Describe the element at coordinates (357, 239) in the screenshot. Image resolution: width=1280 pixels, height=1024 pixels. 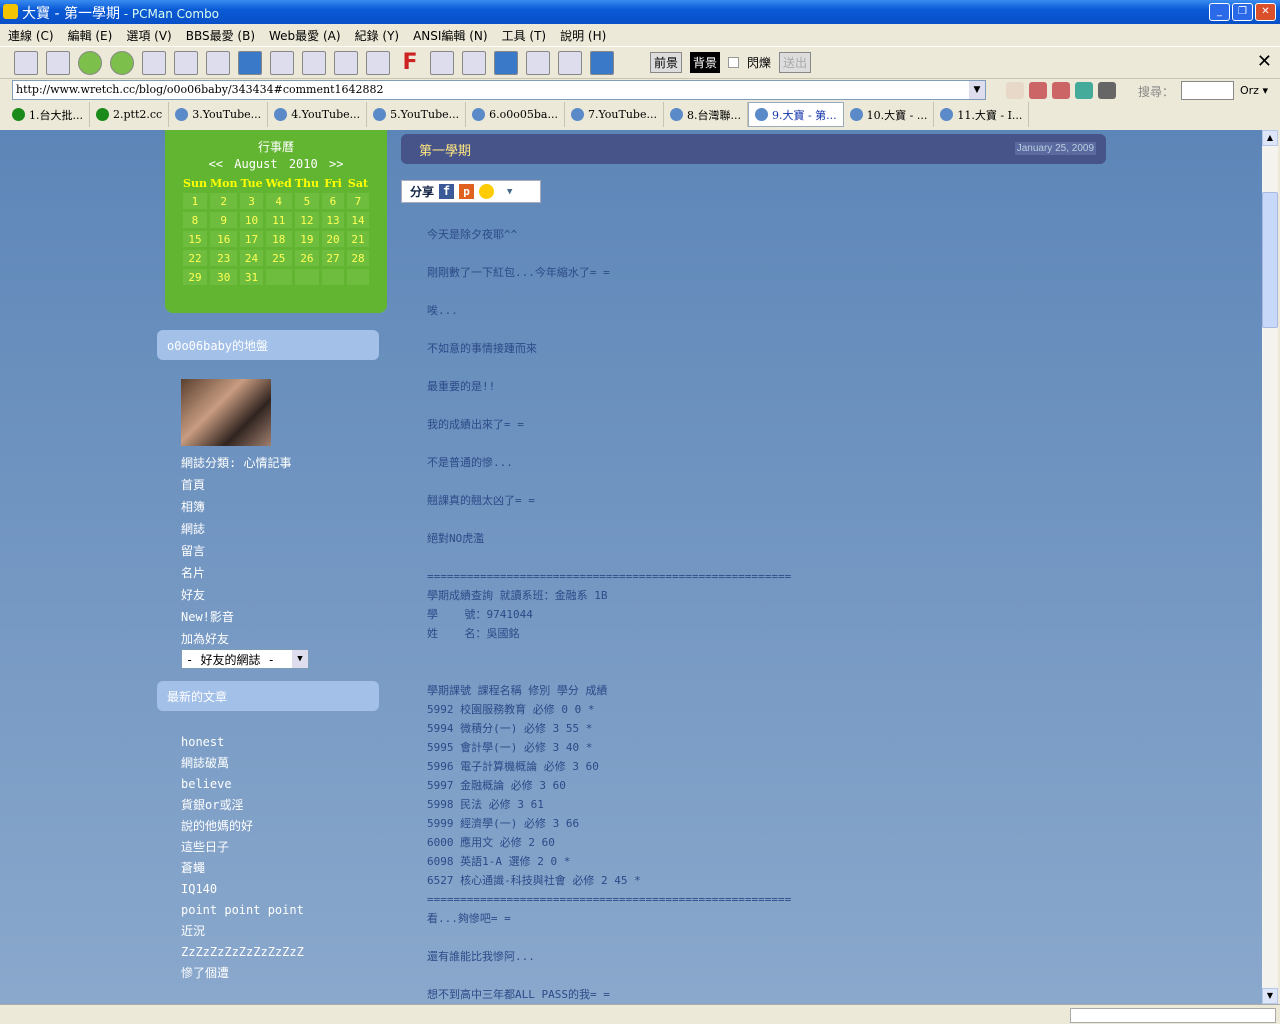
I see `calendar-day: 21` at that location.